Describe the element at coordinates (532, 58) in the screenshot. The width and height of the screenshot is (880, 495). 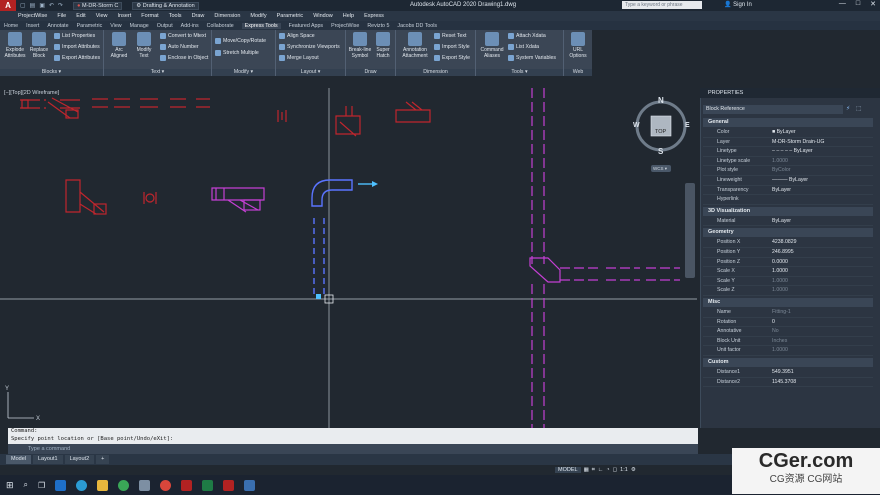
I see `system-variables-button: System Variables` at that location.